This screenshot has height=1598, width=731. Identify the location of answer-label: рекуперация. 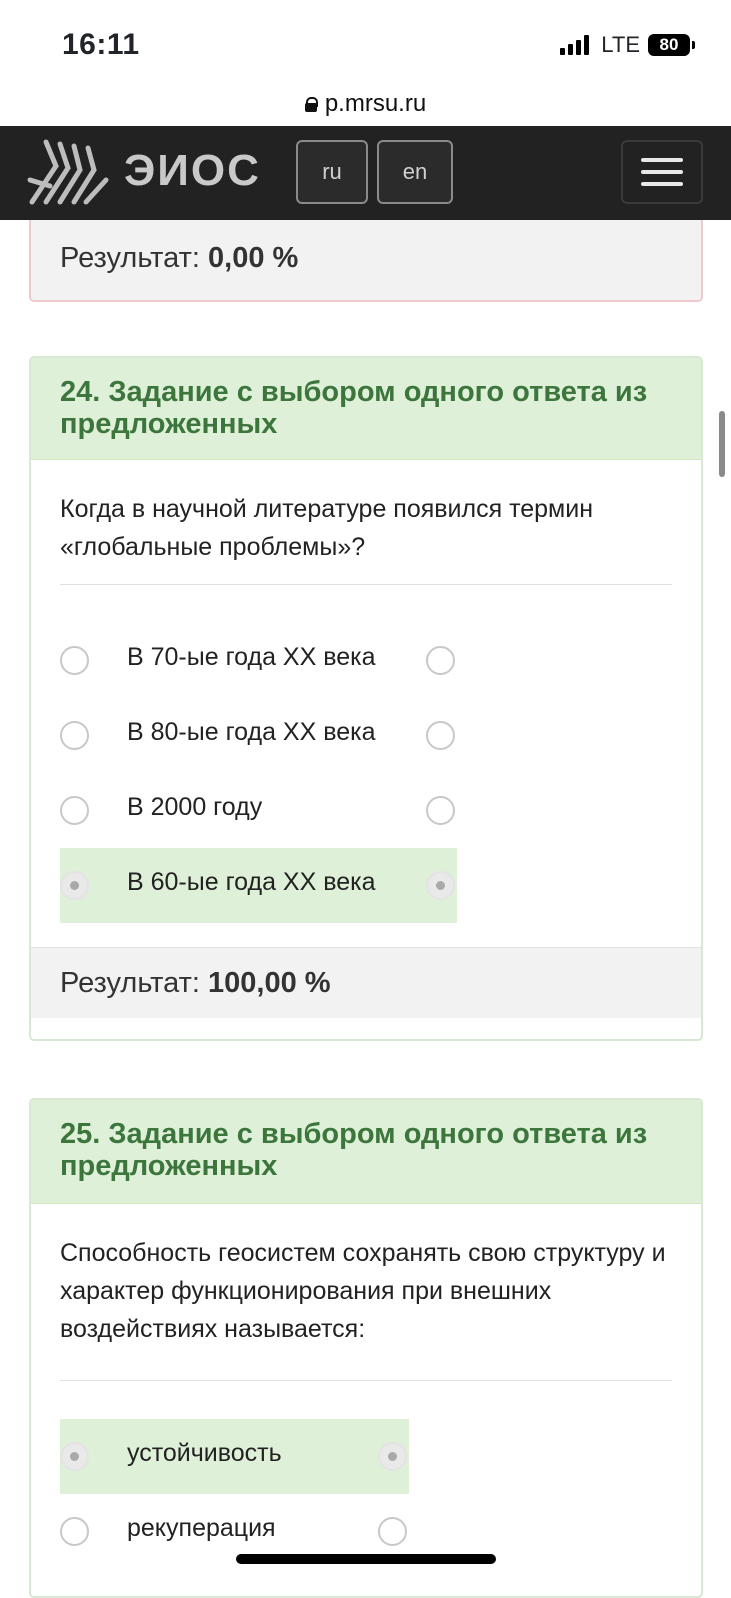
(201, 1528).